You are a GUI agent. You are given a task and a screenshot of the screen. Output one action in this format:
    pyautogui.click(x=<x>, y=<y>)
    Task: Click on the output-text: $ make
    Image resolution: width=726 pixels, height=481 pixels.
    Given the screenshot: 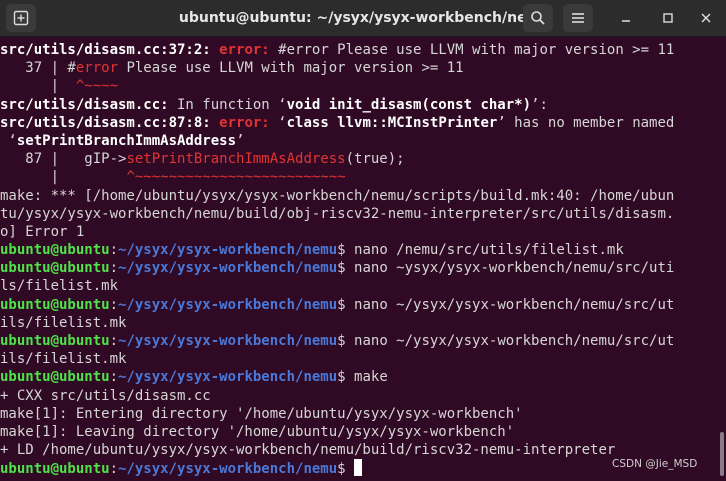 What is the action you would take?
    pyautogui.click(x=362, y=377)
    